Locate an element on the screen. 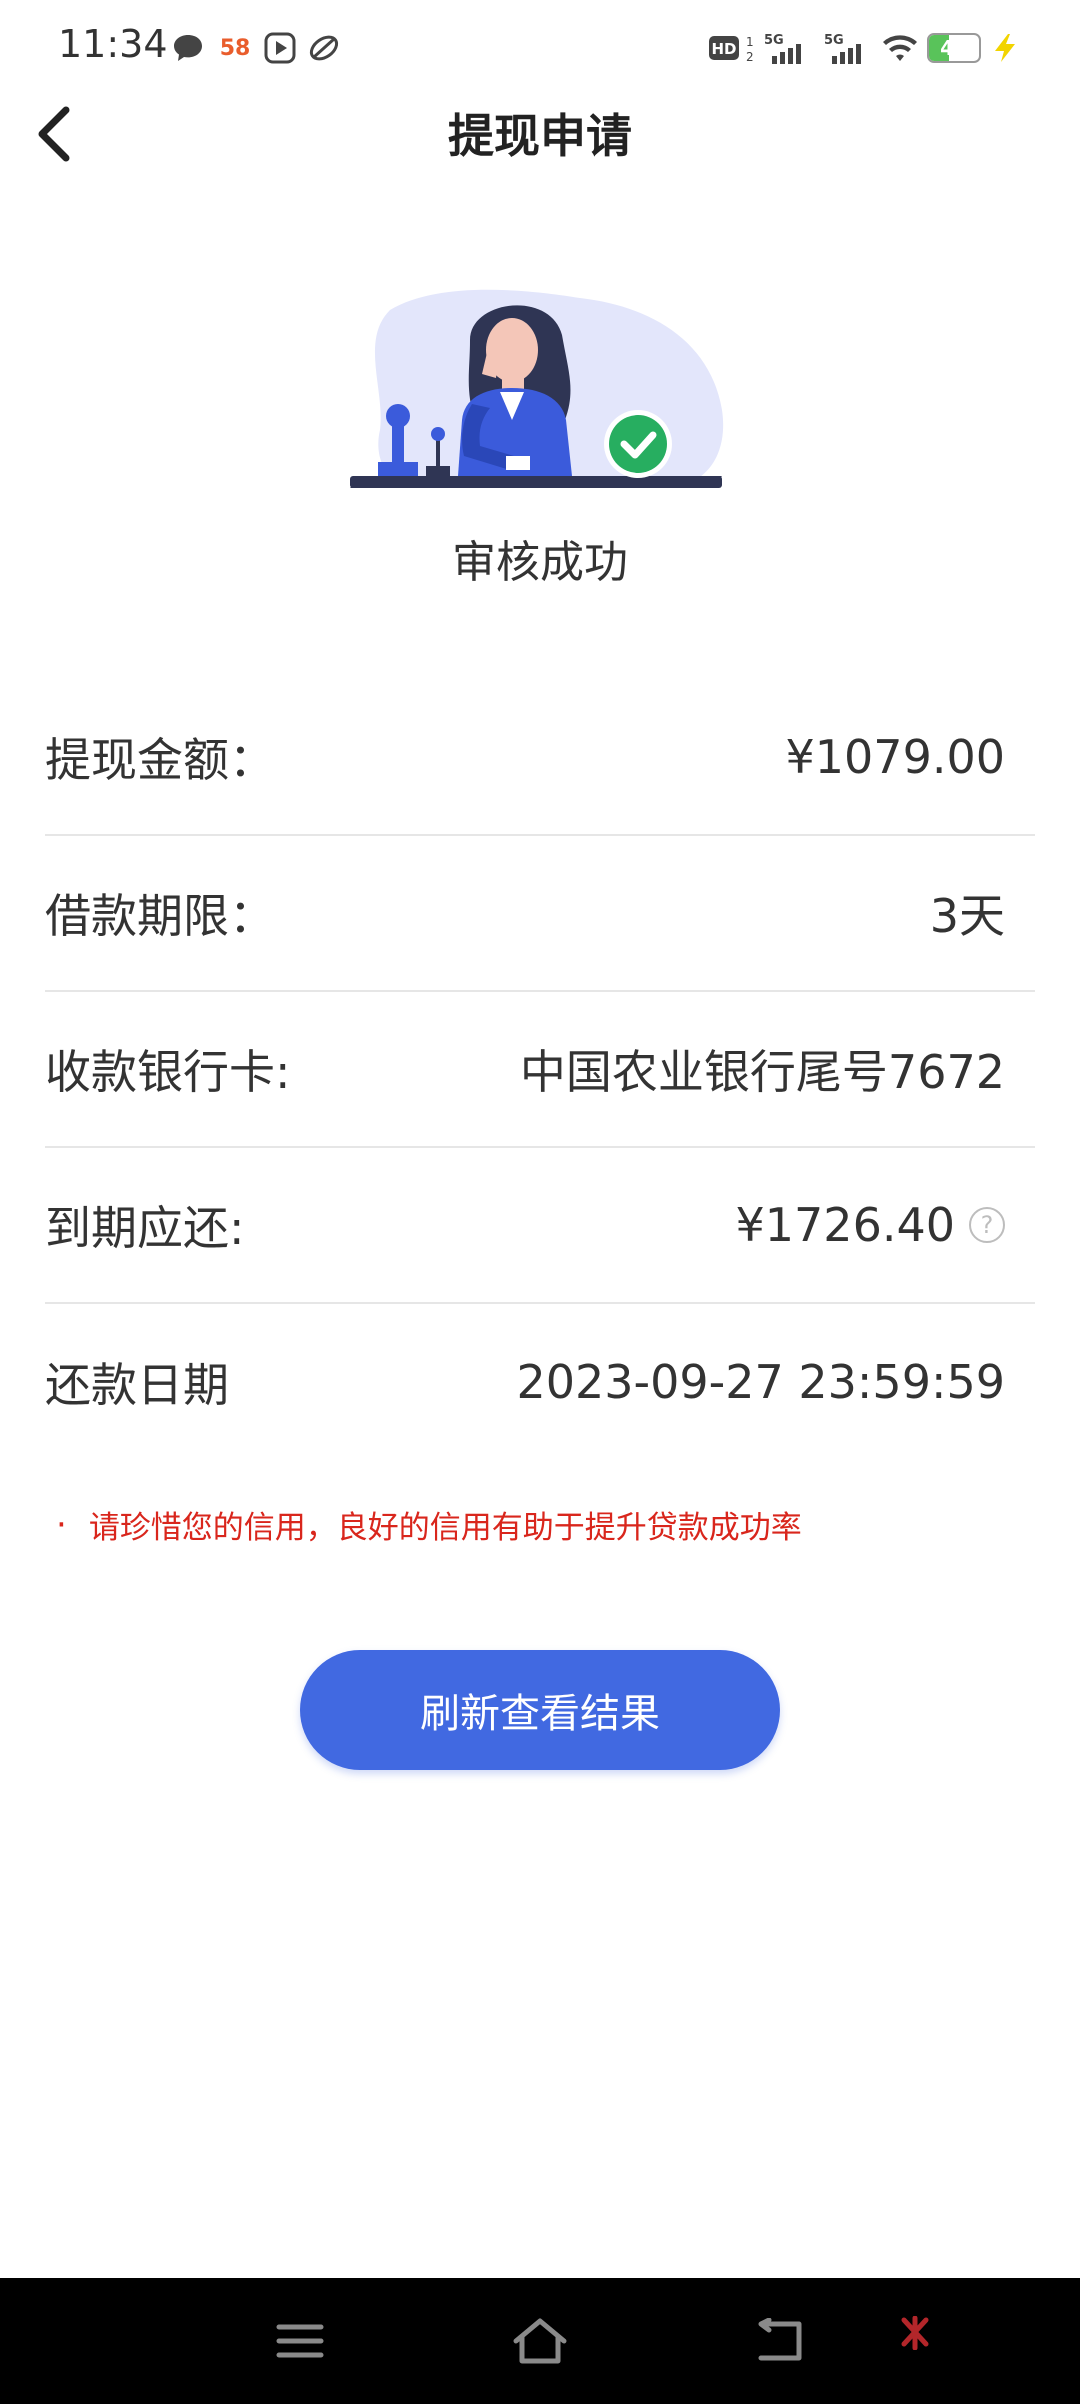 The height and width of the screenshot is (2404, 1080). hd-icon: HD 1 2 is located at coordinates (731, 48).